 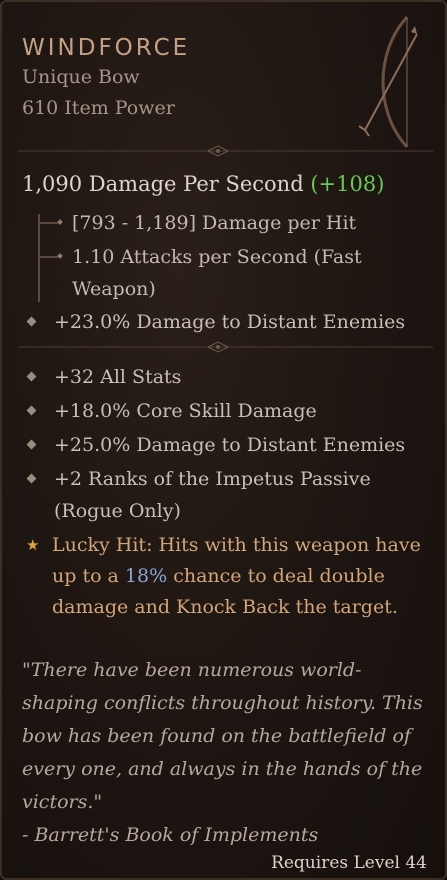 I want to click on affix-text: (Rogue Only), so click(x=117, y=511).